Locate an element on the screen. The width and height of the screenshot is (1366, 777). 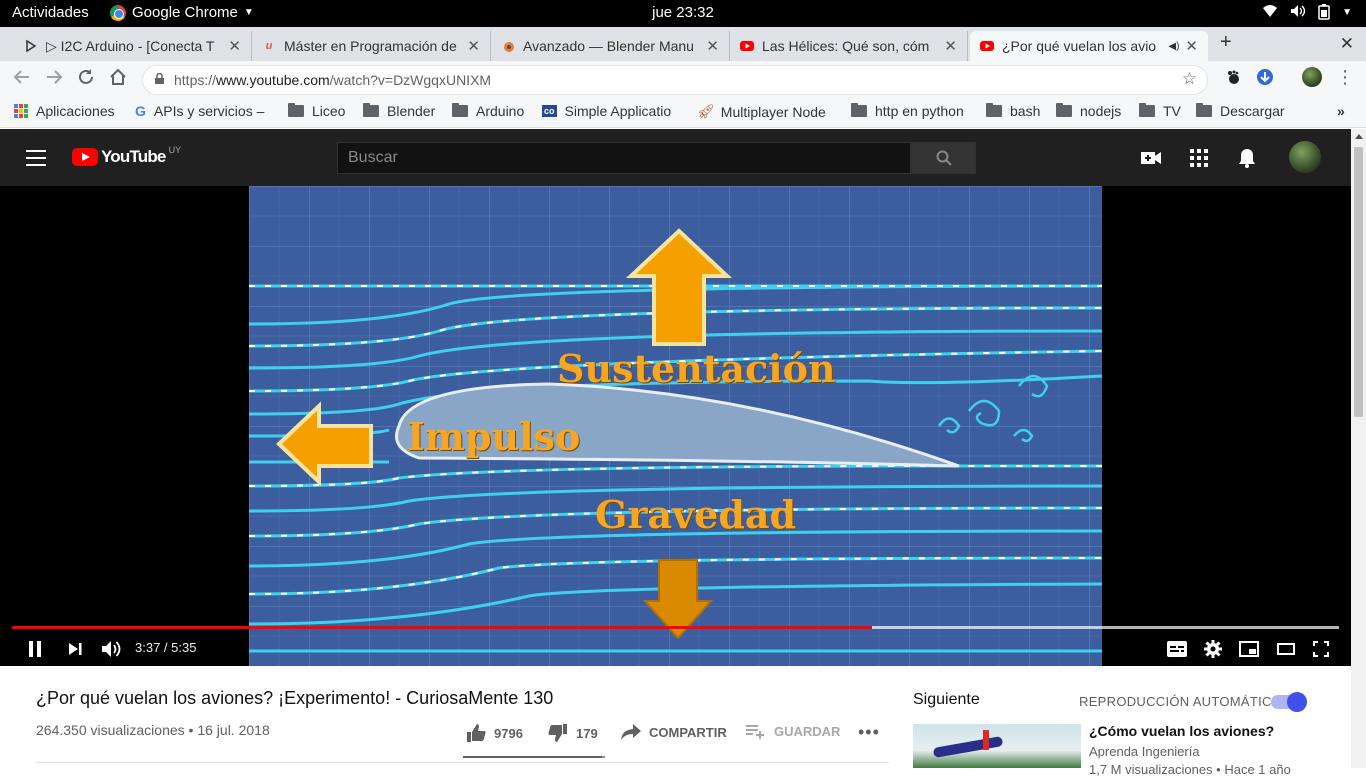
back-button is located at coordinates (22, 79).